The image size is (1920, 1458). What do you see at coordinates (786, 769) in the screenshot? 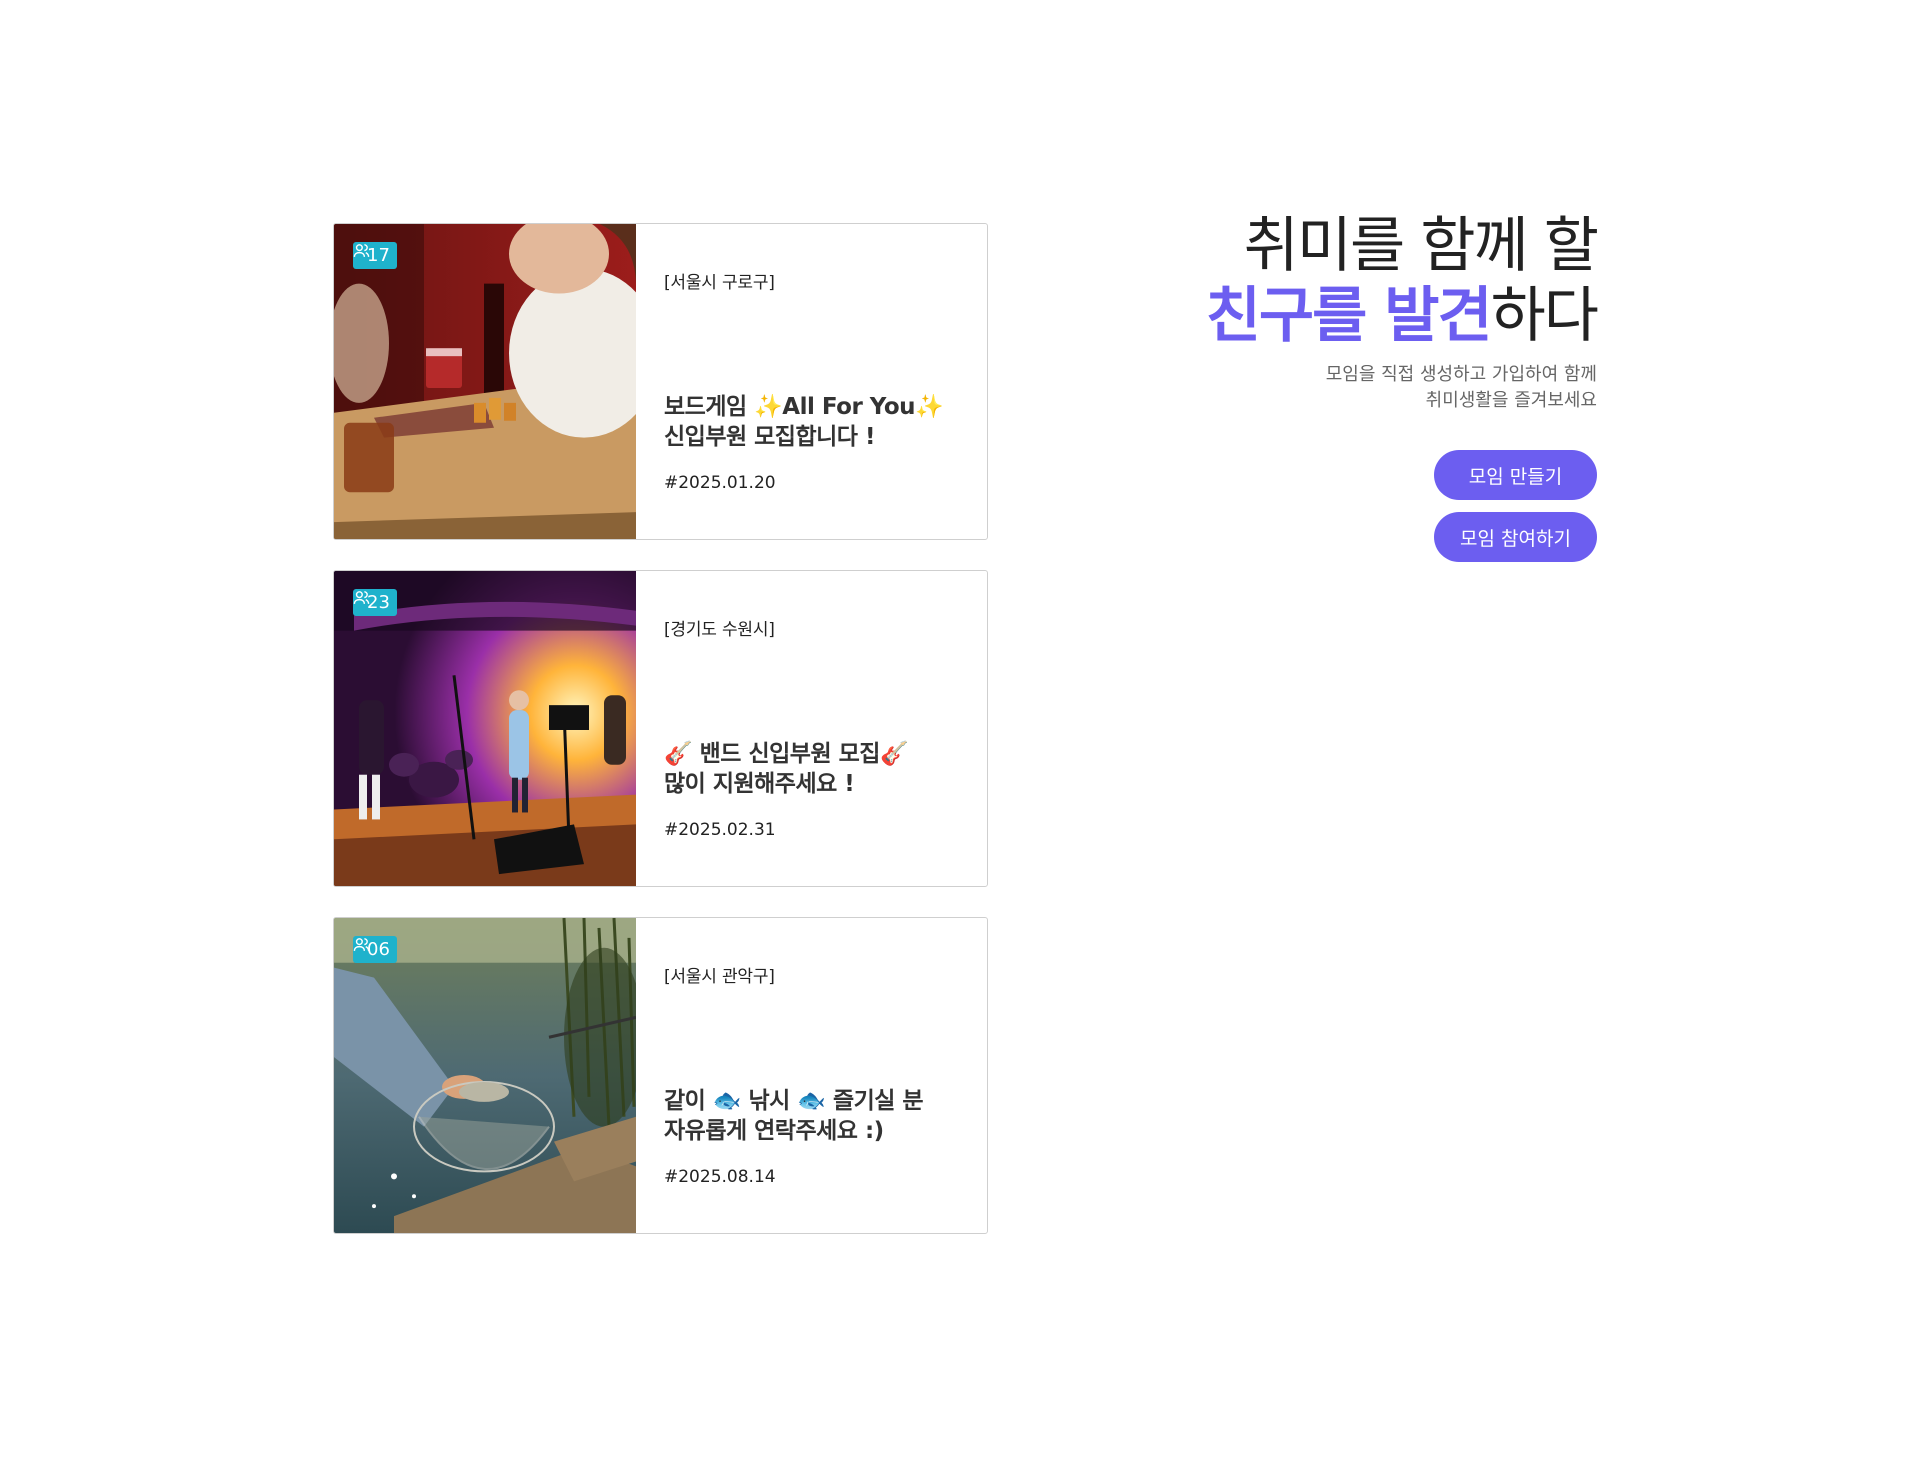
I see `card-title: 🎸 밴드 신입부원 모집🎸 많이 지원해주세요 !` at bounding box center [786, 769].